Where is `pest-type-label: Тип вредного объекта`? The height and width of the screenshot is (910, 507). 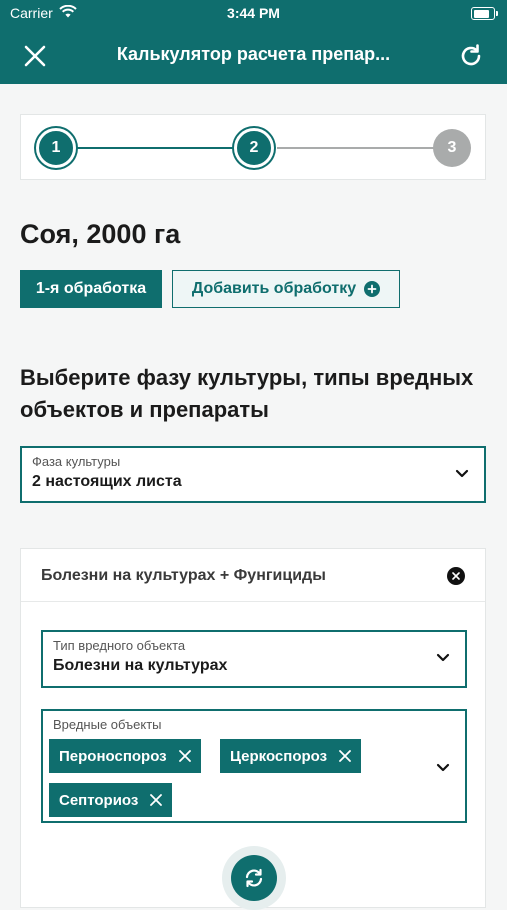 pest-type-label: Тип вредного объекта is located at coordinates (119, 645).